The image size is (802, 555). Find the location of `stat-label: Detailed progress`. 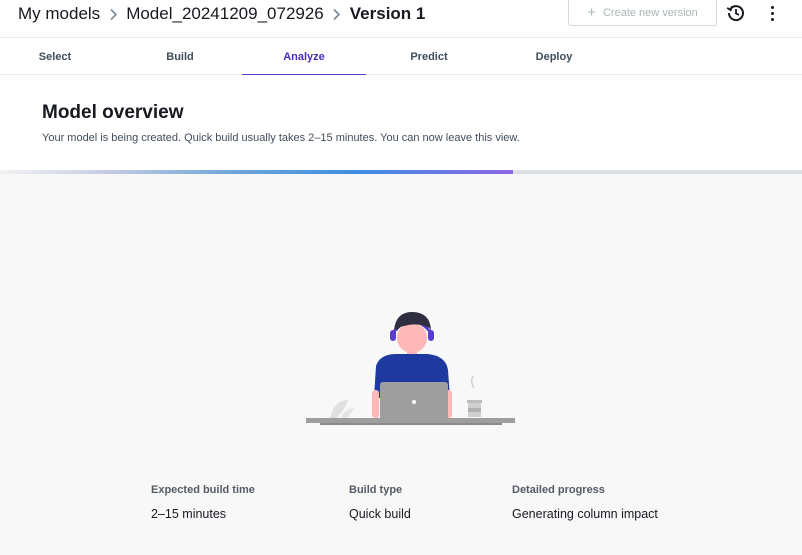

stat-label: Detailed progress is located at coordinates (558, 490).